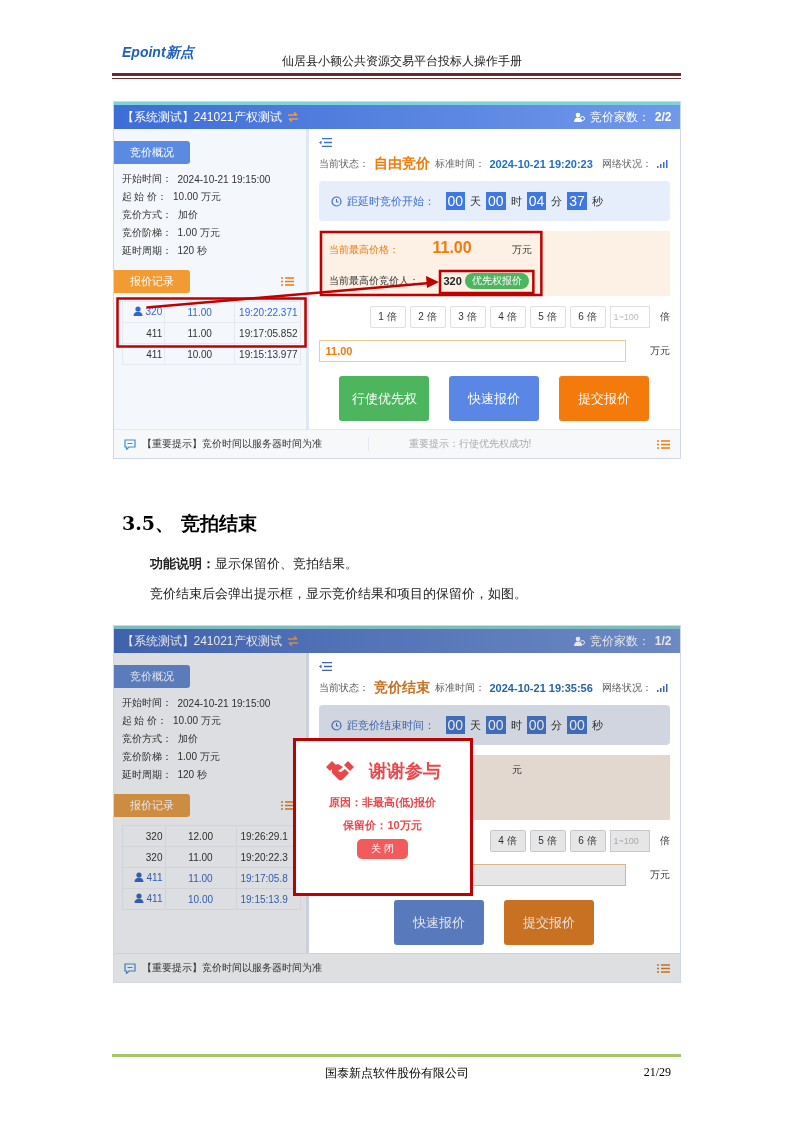  I want to click on bidder-count: 1/2, so click(663, 641).